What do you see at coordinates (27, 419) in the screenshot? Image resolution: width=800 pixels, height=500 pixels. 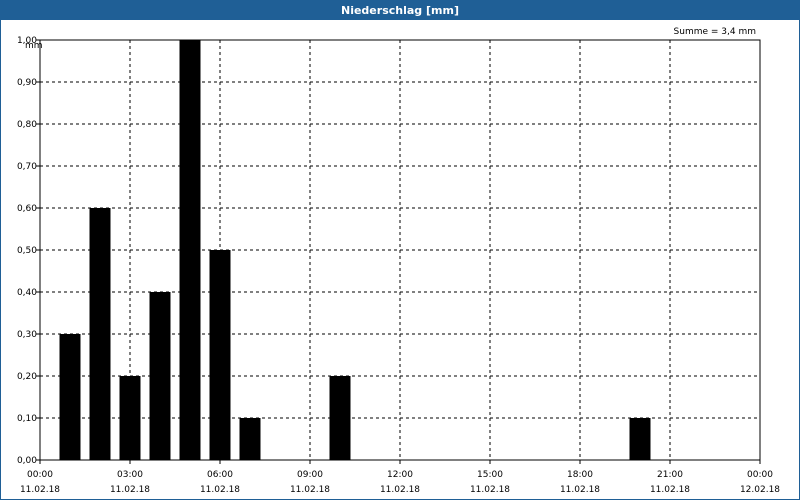 I see `y-tick-label: 0,10` at bounding box center [27, 419].